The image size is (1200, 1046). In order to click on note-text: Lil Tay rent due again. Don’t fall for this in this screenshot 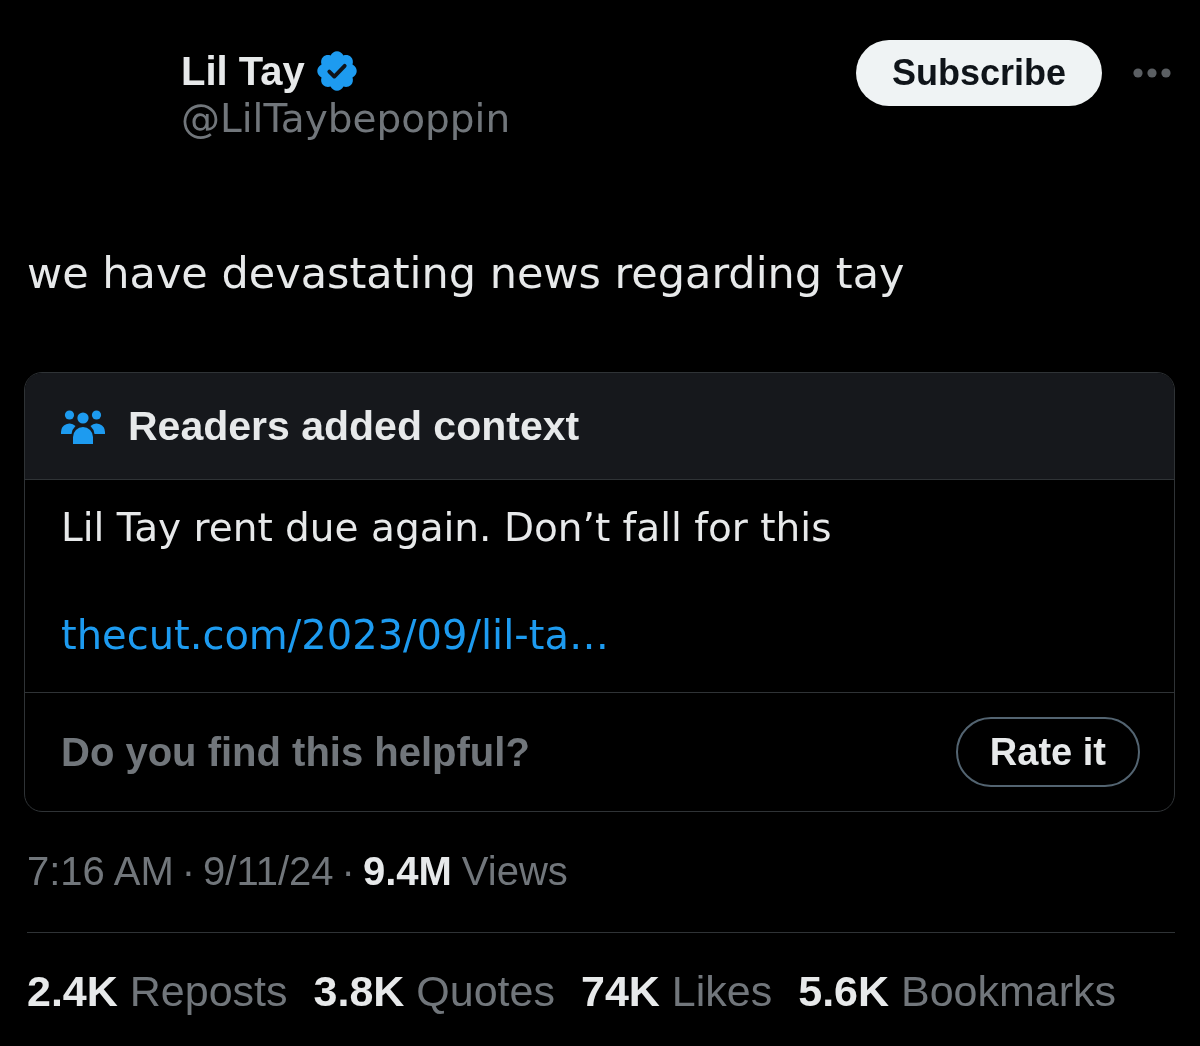, I will do `click(446, 528)`.